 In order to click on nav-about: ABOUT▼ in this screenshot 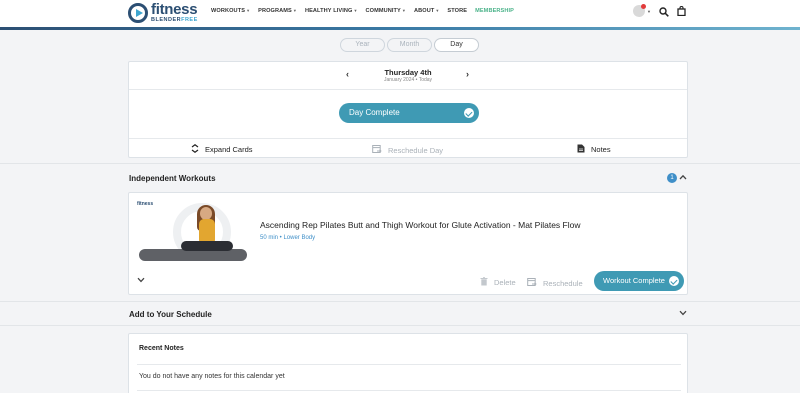, I will do `click(426, 11)`.